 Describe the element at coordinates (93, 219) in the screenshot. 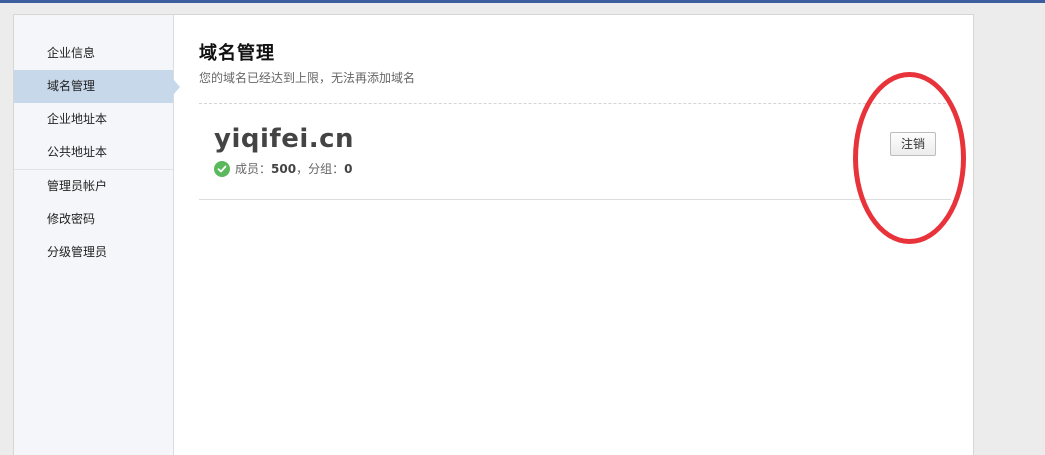

I see `sidebar-item-change-password: 修改密码` at that location.